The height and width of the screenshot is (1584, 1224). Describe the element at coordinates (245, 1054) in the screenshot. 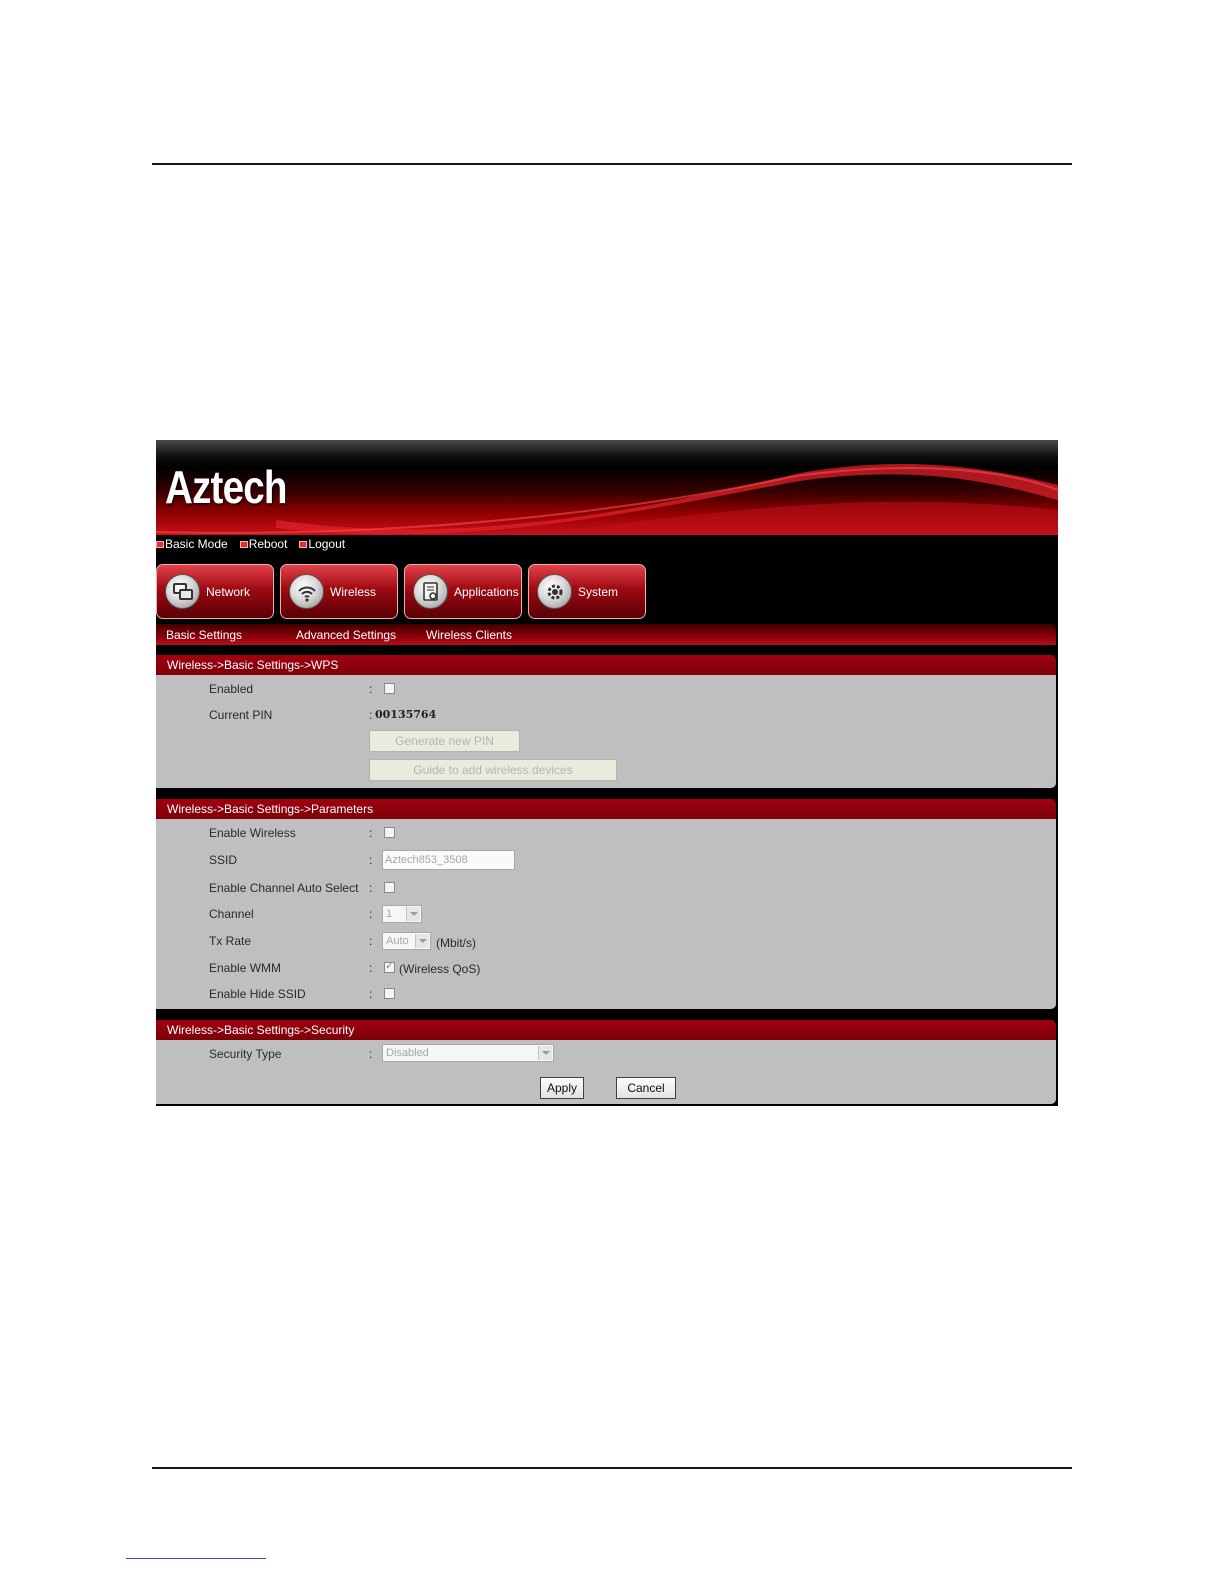

I see `security-type-label: Security Type` at that location.